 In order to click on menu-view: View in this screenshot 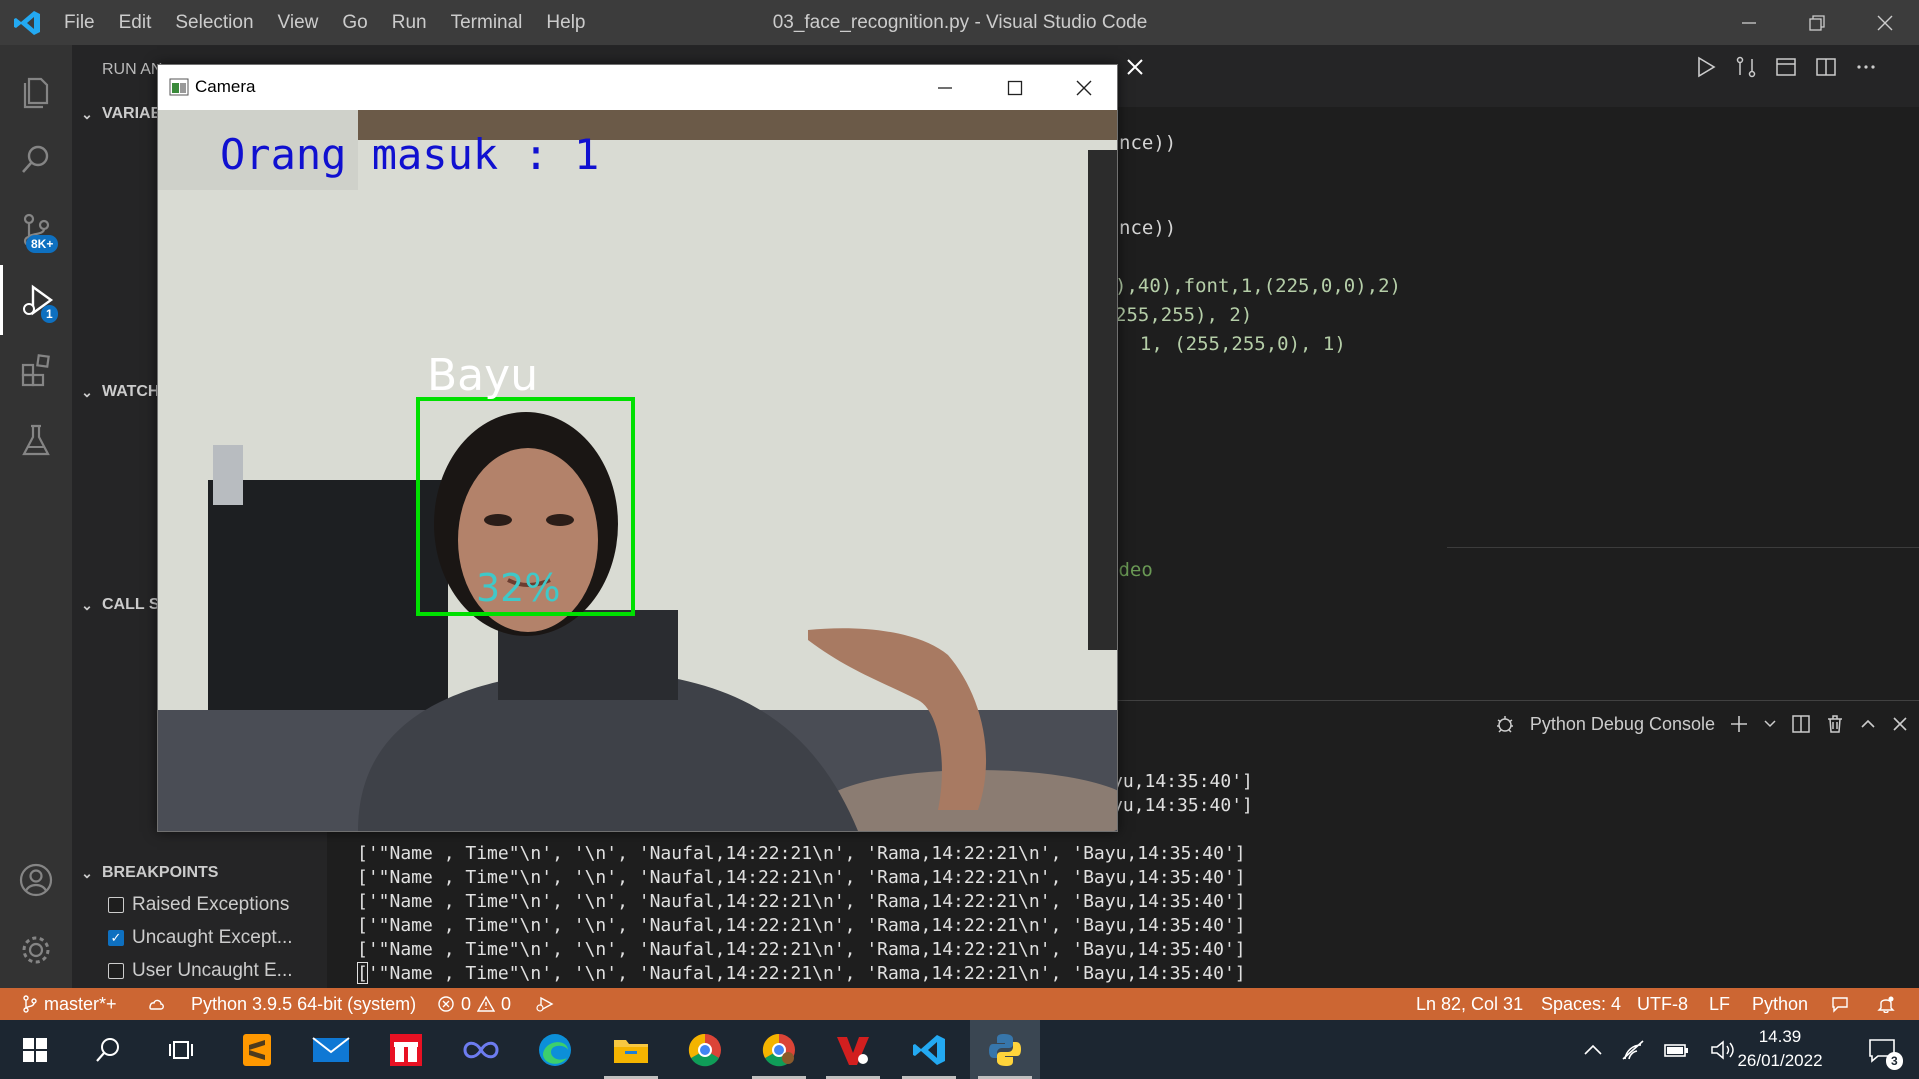, I will do `click(298, 23)`.